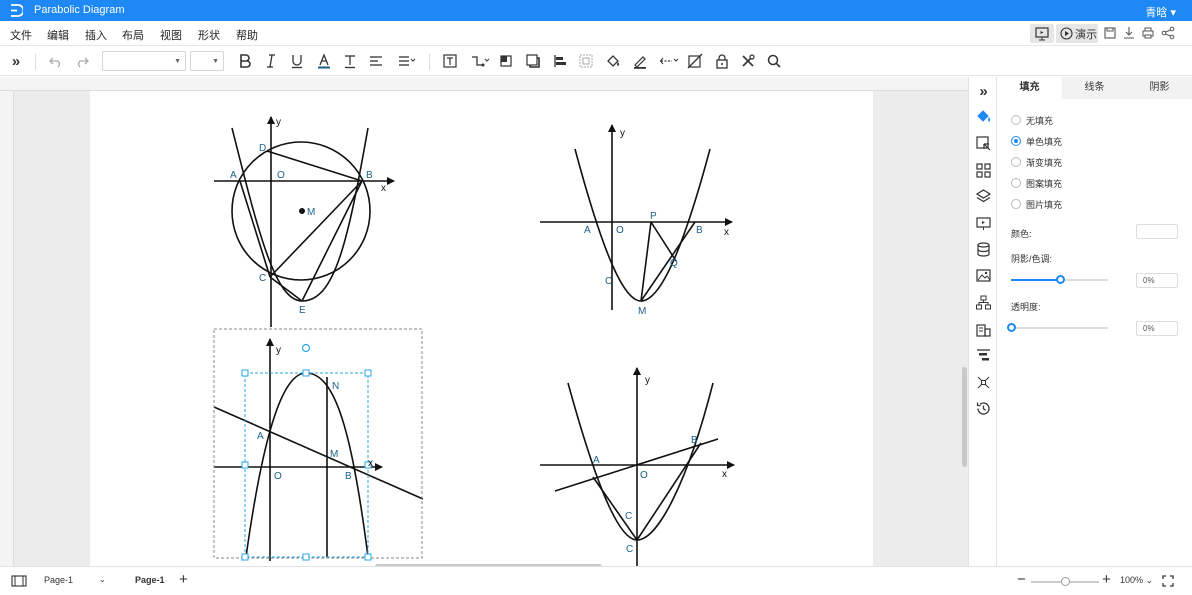 This screenshot has width=1192, height=595. I want to click on undo-icon, so click(56, 61).